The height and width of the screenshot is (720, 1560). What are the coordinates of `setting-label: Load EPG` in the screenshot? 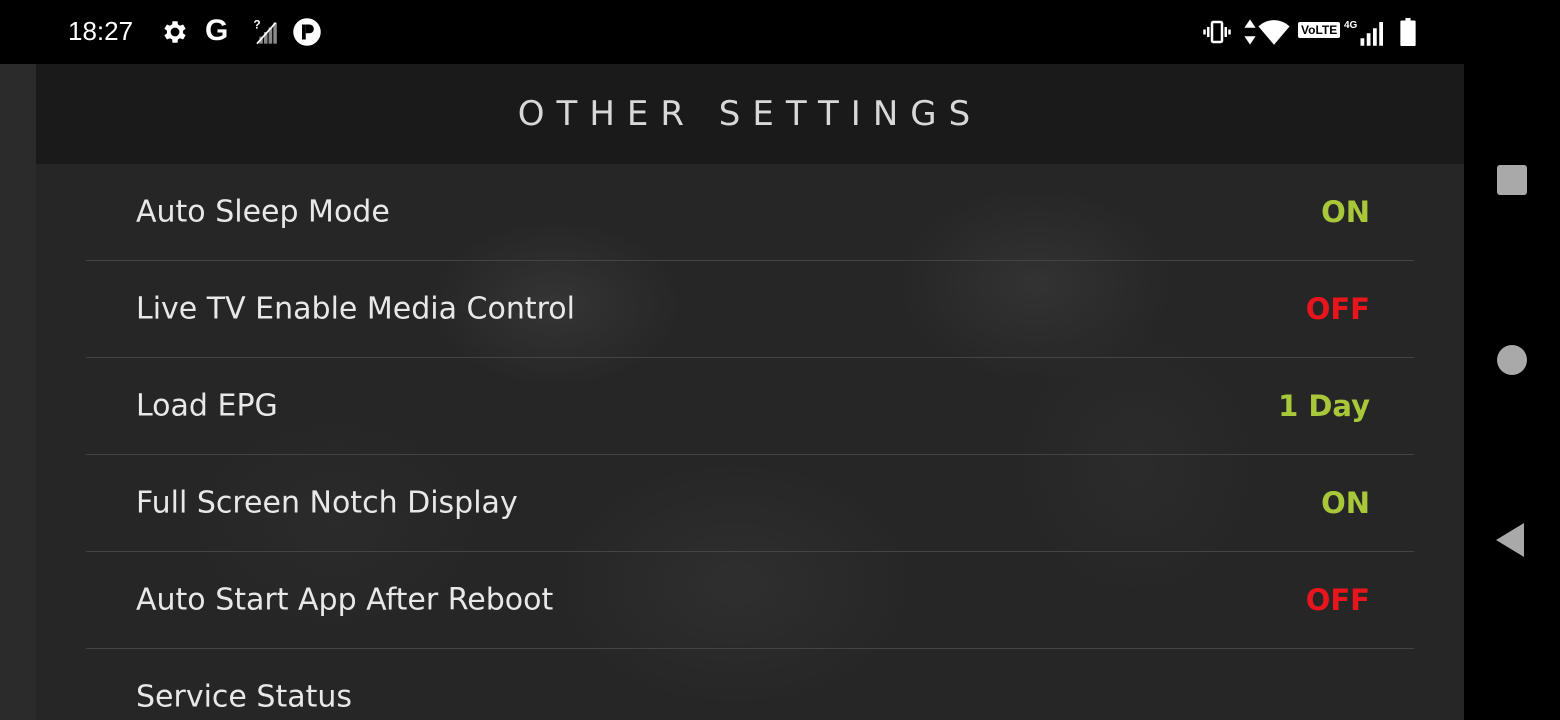 It's located at (207, 406).